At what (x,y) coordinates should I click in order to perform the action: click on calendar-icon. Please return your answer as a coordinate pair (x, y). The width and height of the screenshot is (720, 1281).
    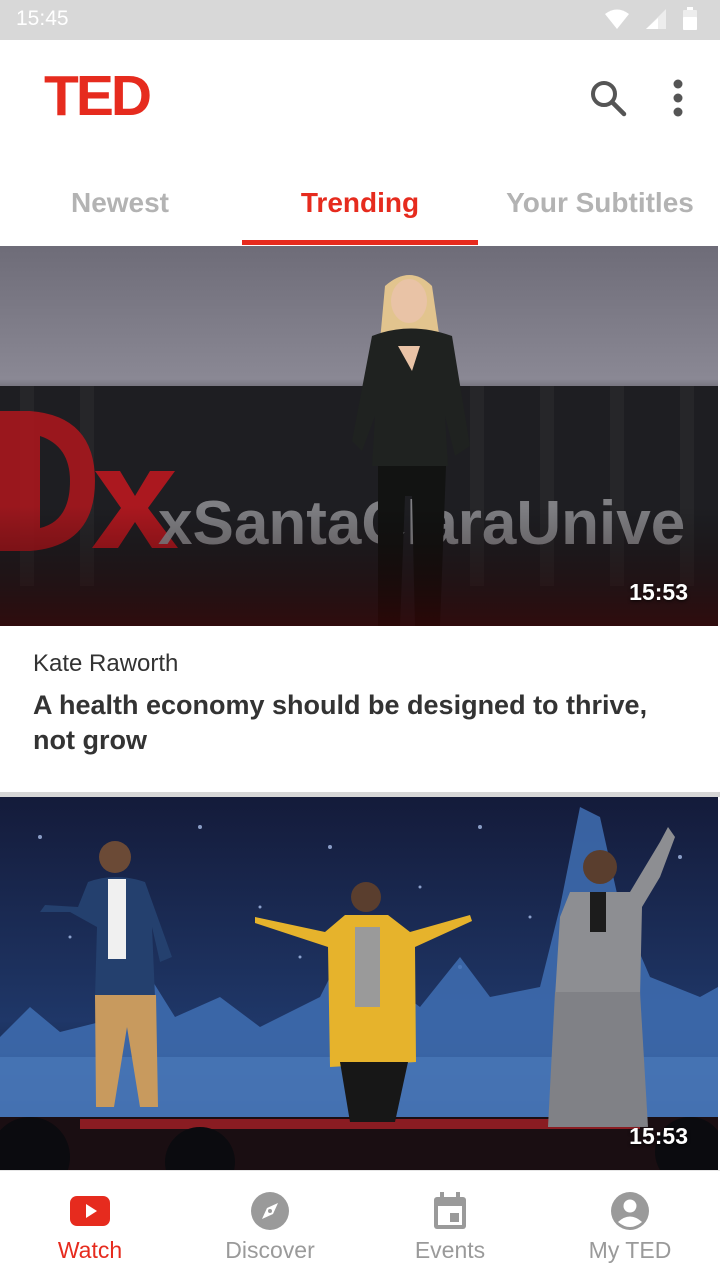
    Looking at the image, I should click on (450, 1210).